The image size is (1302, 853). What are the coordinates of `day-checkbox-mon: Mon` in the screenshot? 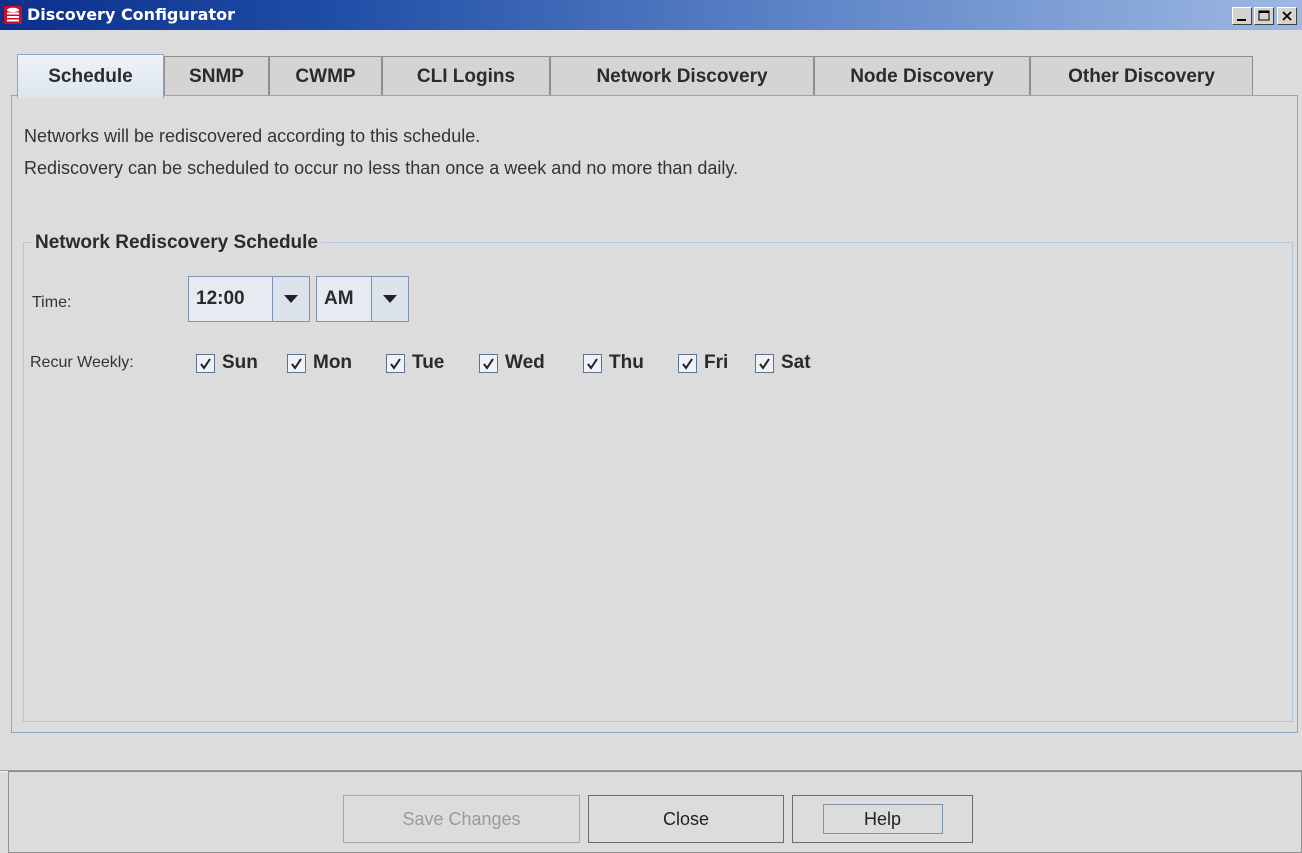 It's located at (319, 363).